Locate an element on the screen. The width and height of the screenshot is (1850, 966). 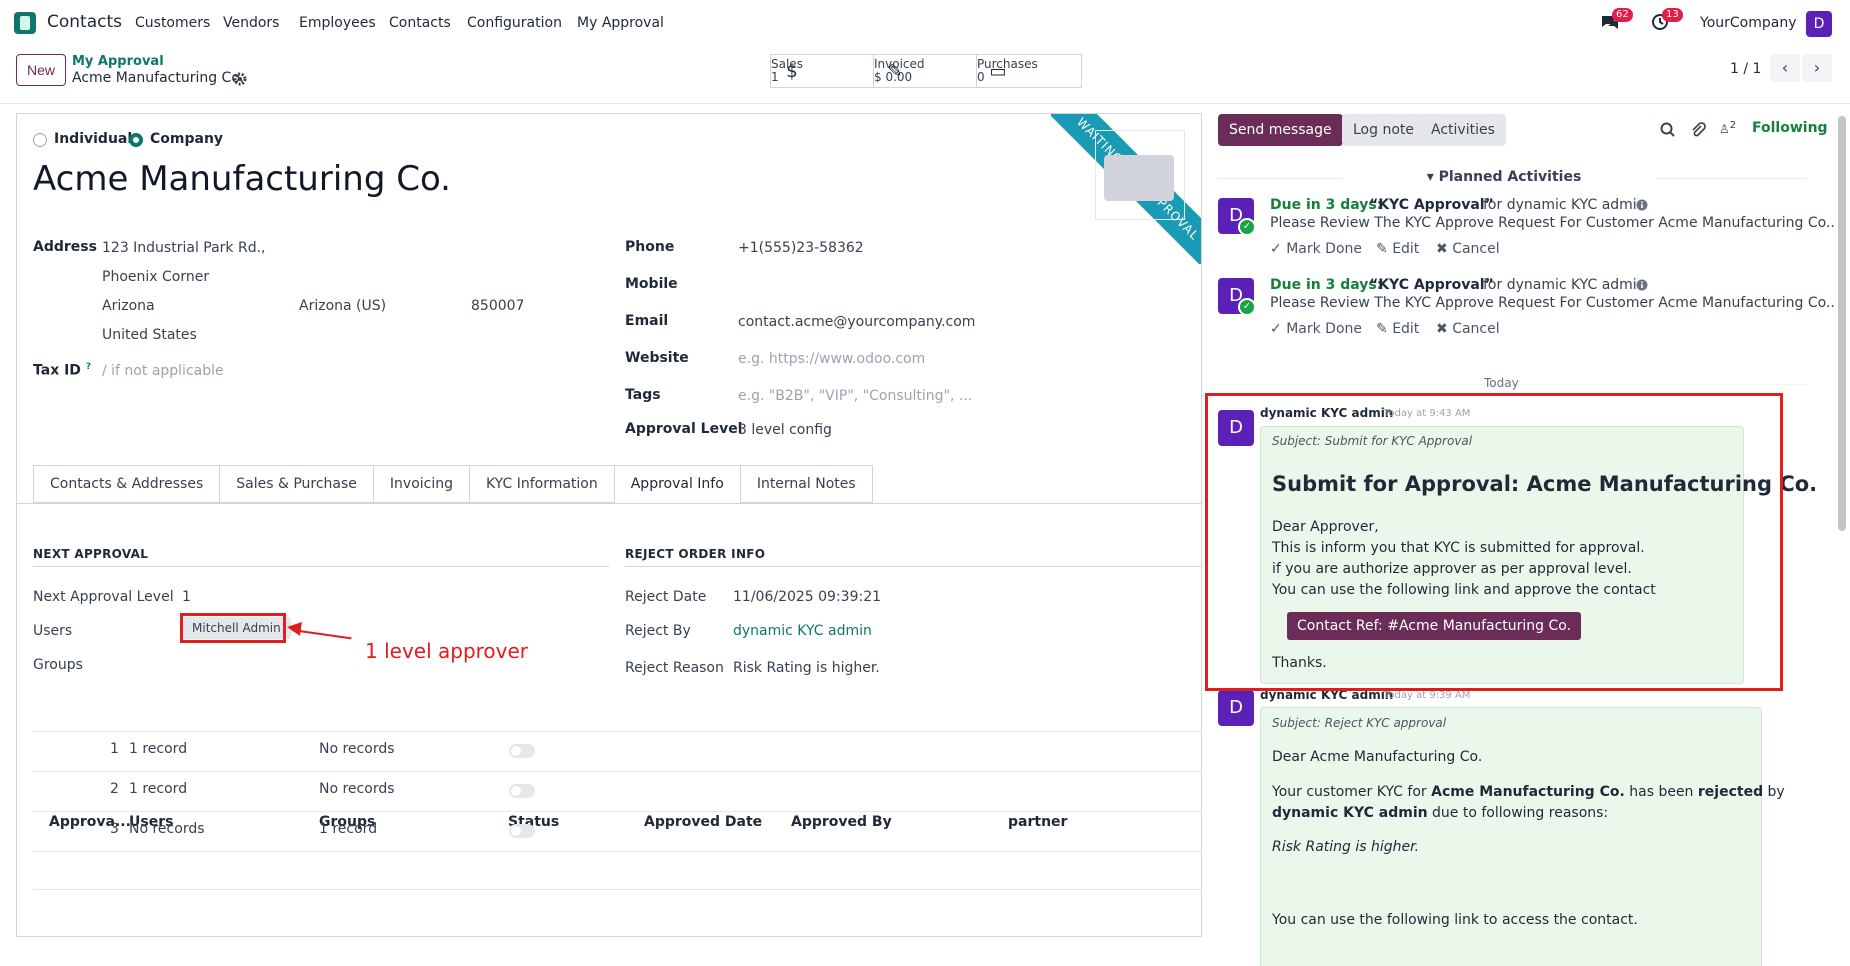
messages-icon: 62 is located at coordinates (1616, 21).